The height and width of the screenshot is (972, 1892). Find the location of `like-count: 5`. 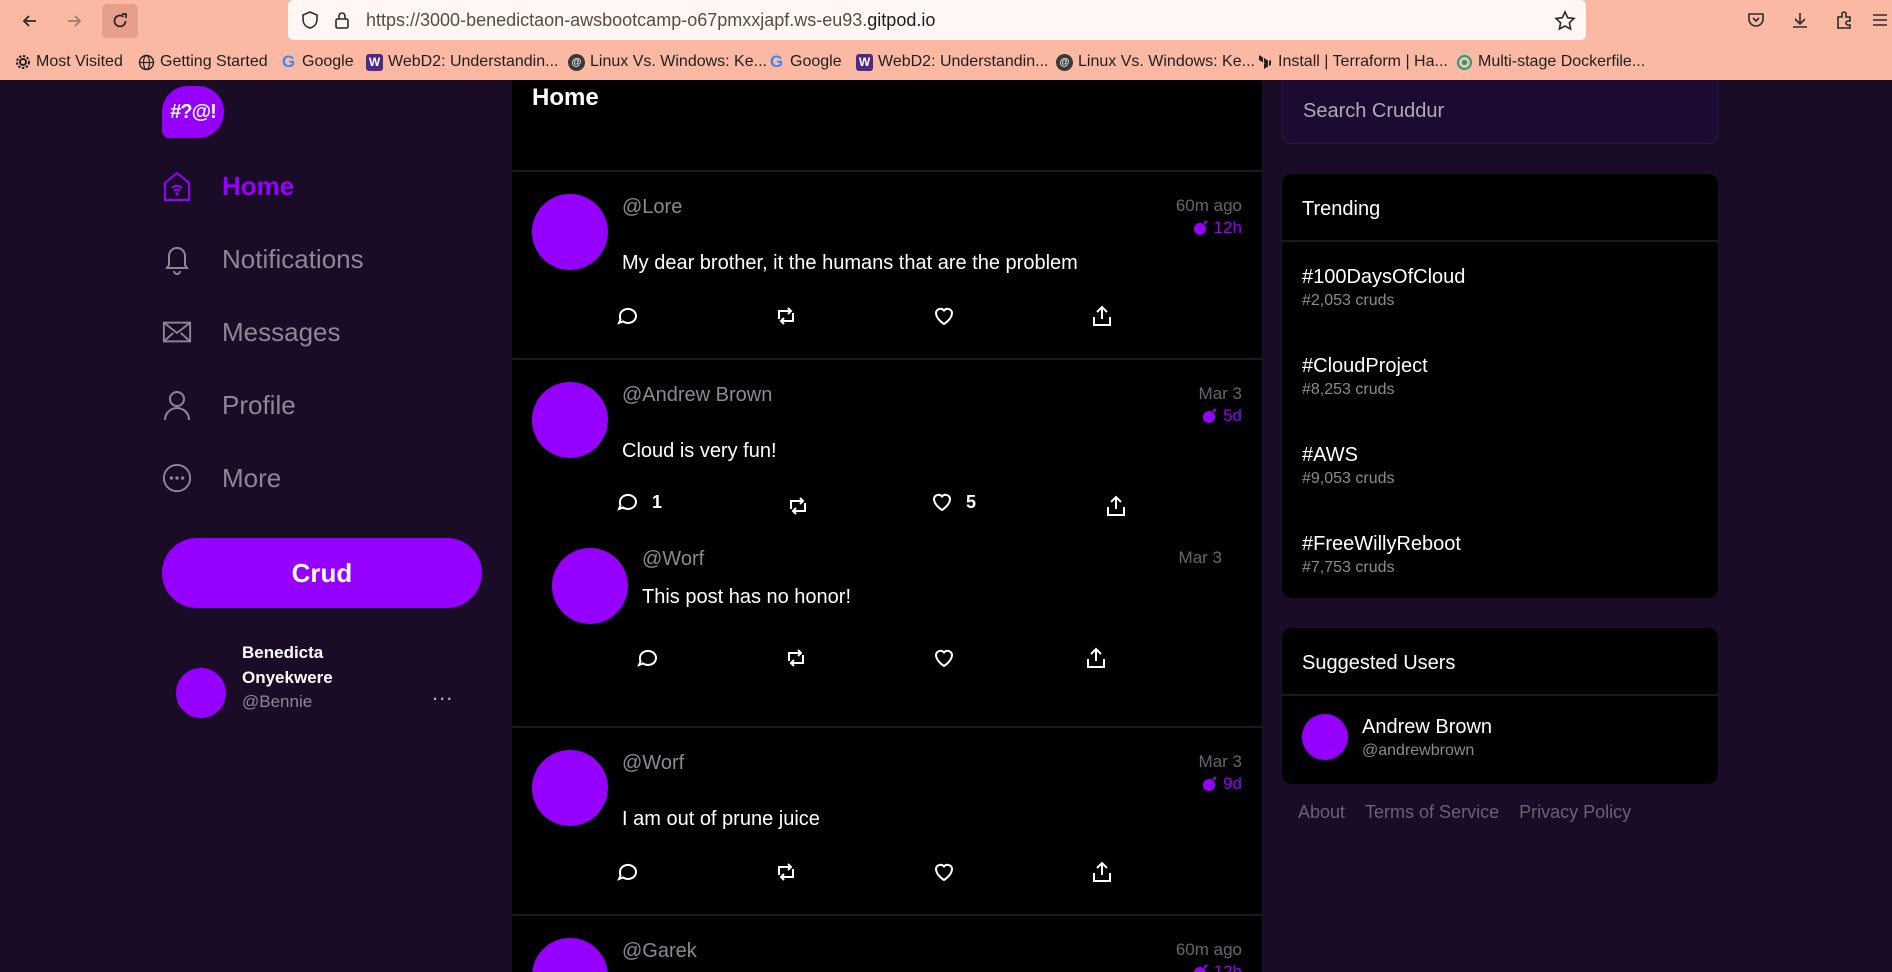

like-count: 5 is located at coordinates (971, 501).